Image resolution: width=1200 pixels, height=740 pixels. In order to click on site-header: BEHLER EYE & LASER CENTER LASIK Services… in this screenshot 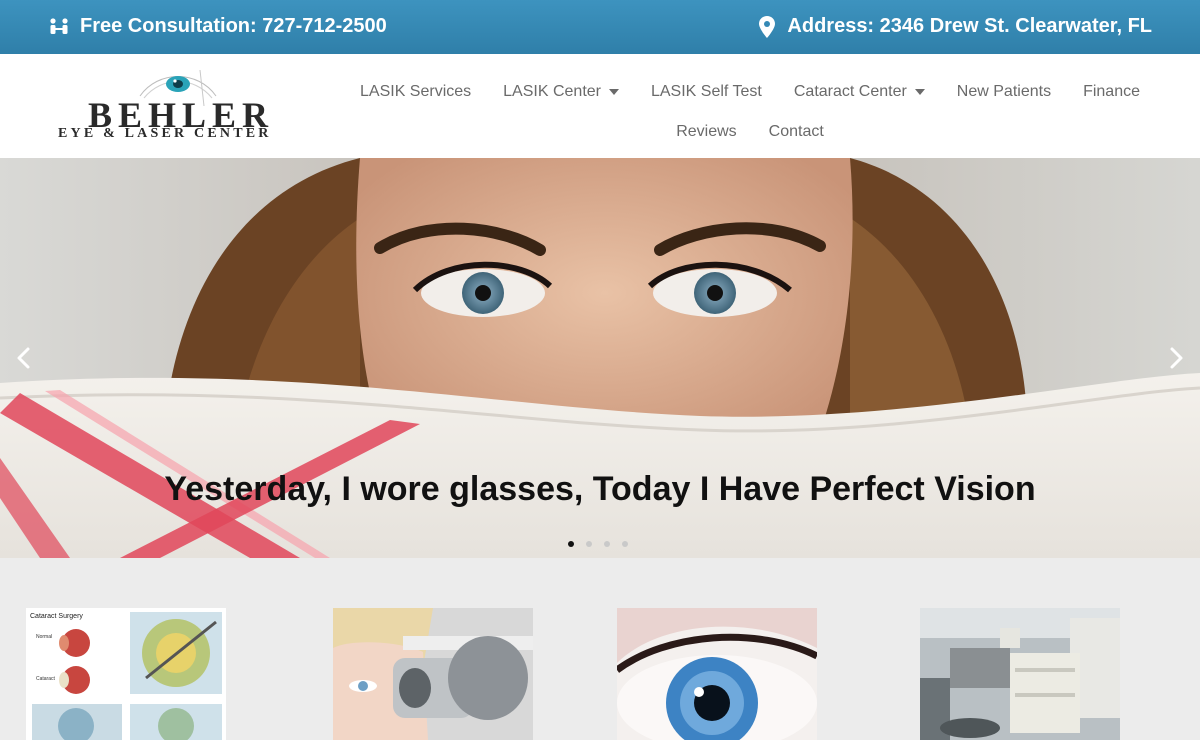, I will do `click(600, 106)`.